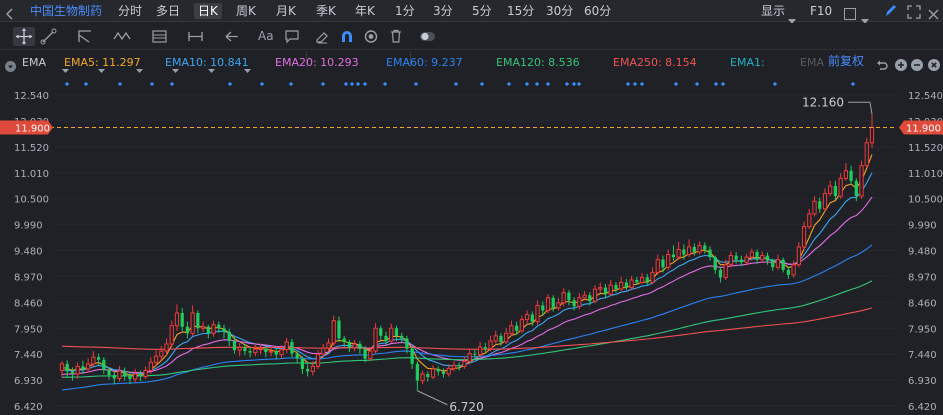  What do you see at coordinates (914, 13) in the screenshot?
I see `expand-icon` at bounding box center [914, 13].